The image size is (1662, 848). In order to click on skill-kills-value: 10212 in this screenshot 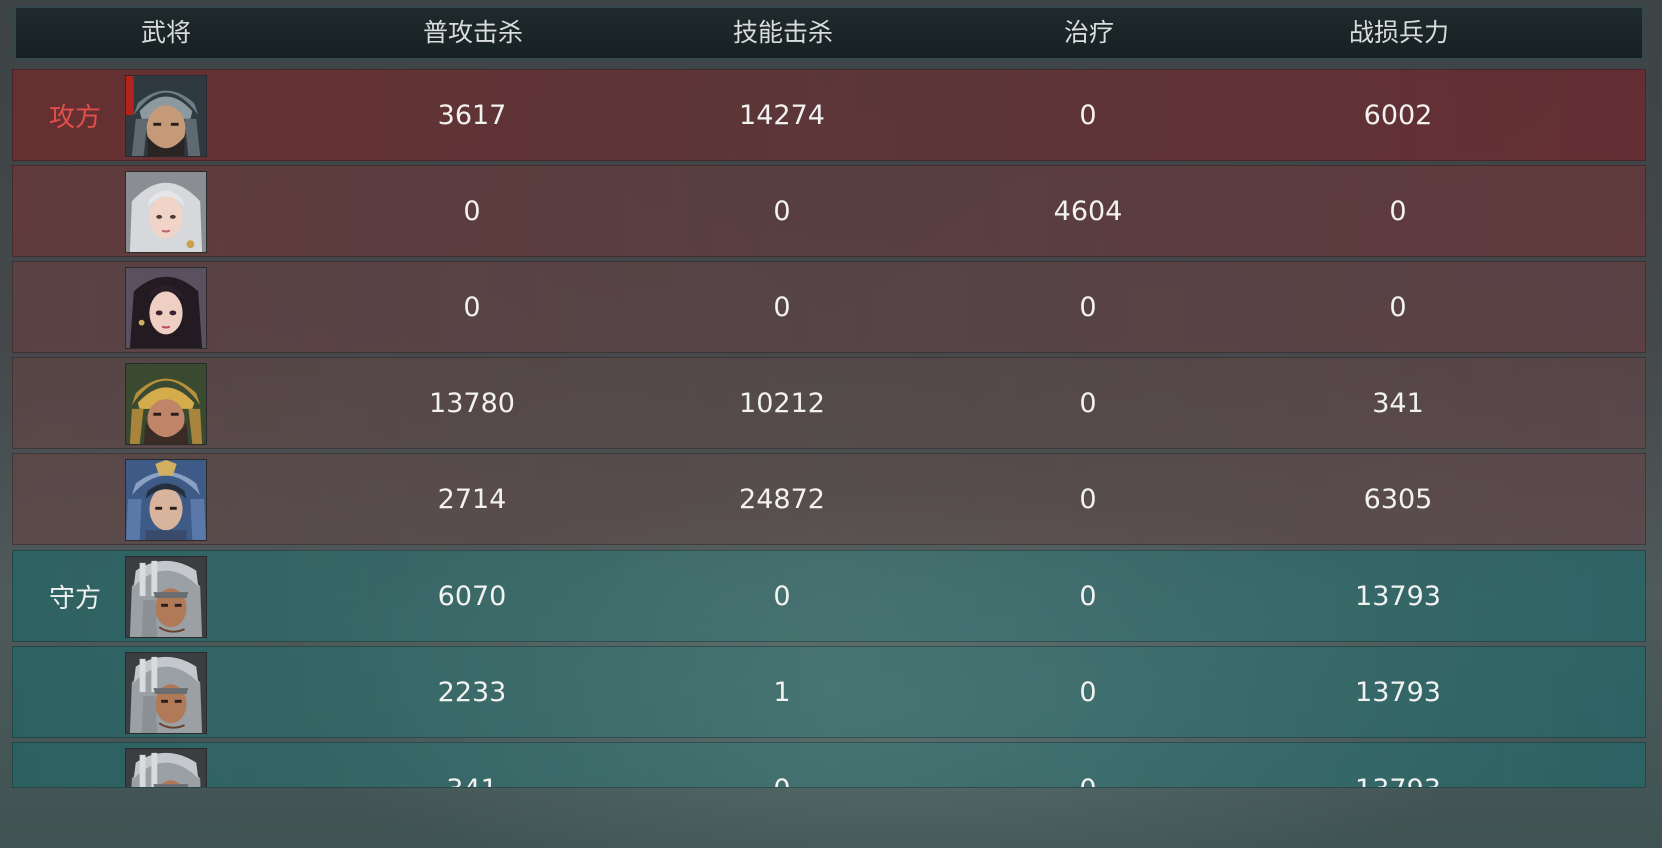, I will do `click(782, 403)`.